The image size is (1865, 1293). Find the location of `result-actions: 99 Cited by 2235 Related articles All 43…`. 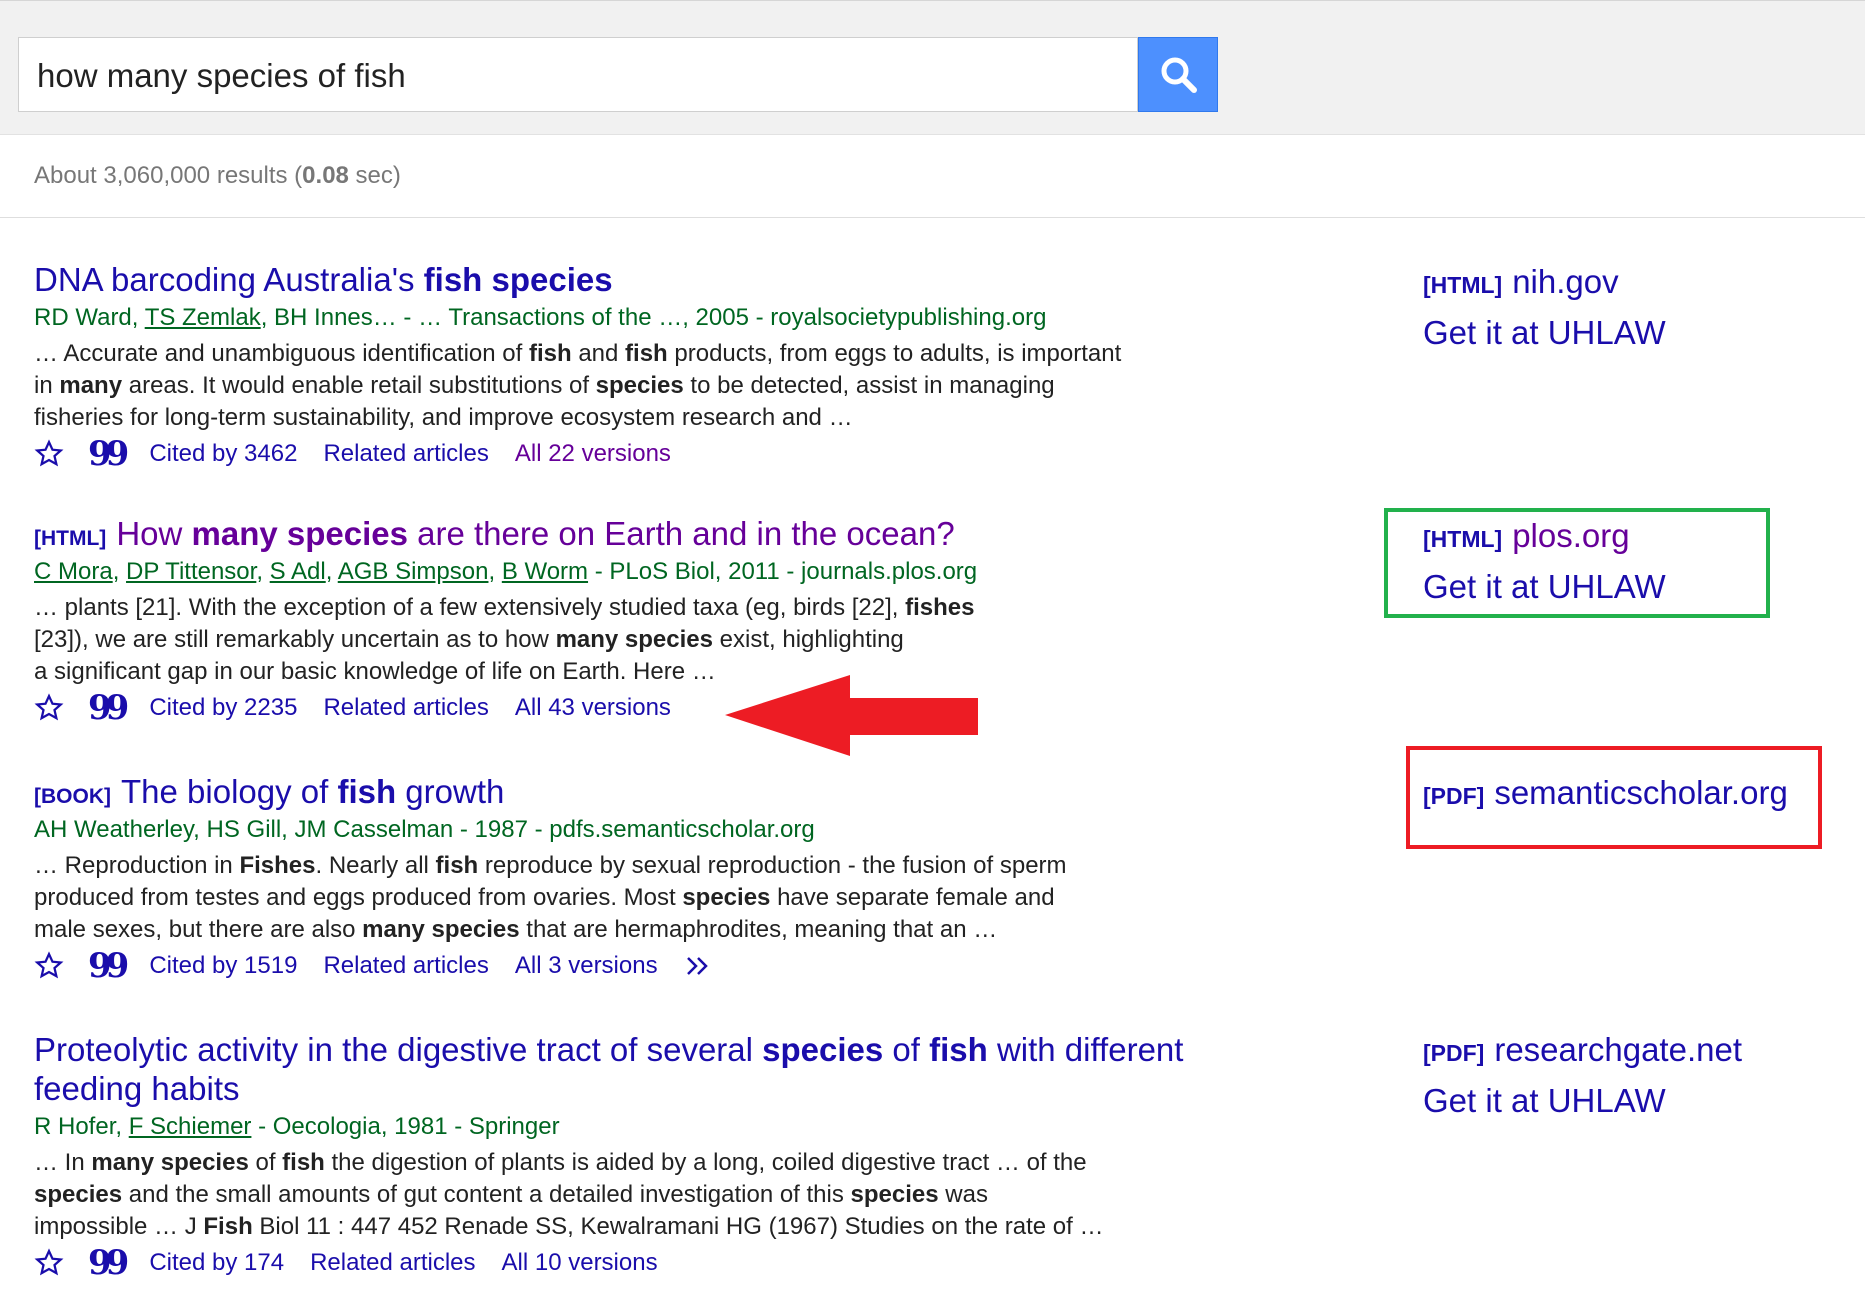

result-actions: 99 Cited by 2235 Related articles All 43… is located at coordinates (644, 708).